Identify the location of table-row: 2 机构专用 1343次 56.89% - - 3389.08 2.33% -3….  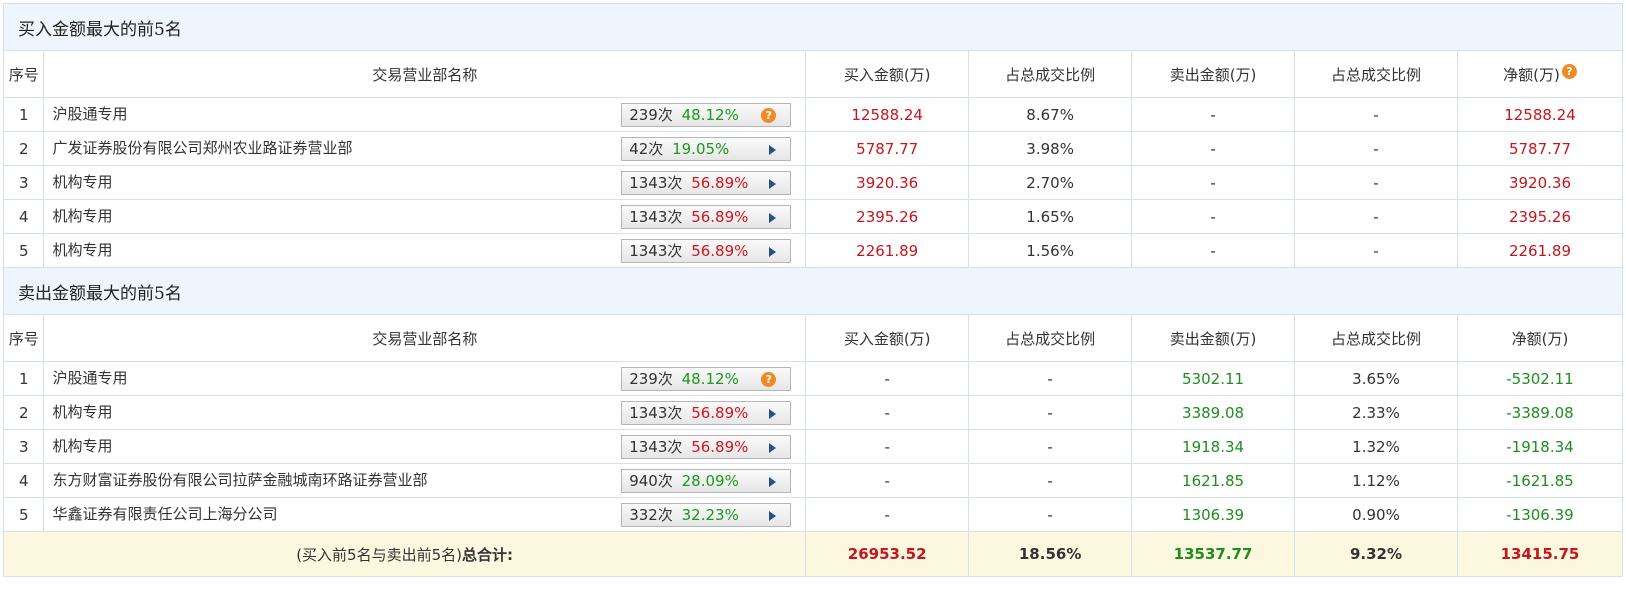
(813, 412).